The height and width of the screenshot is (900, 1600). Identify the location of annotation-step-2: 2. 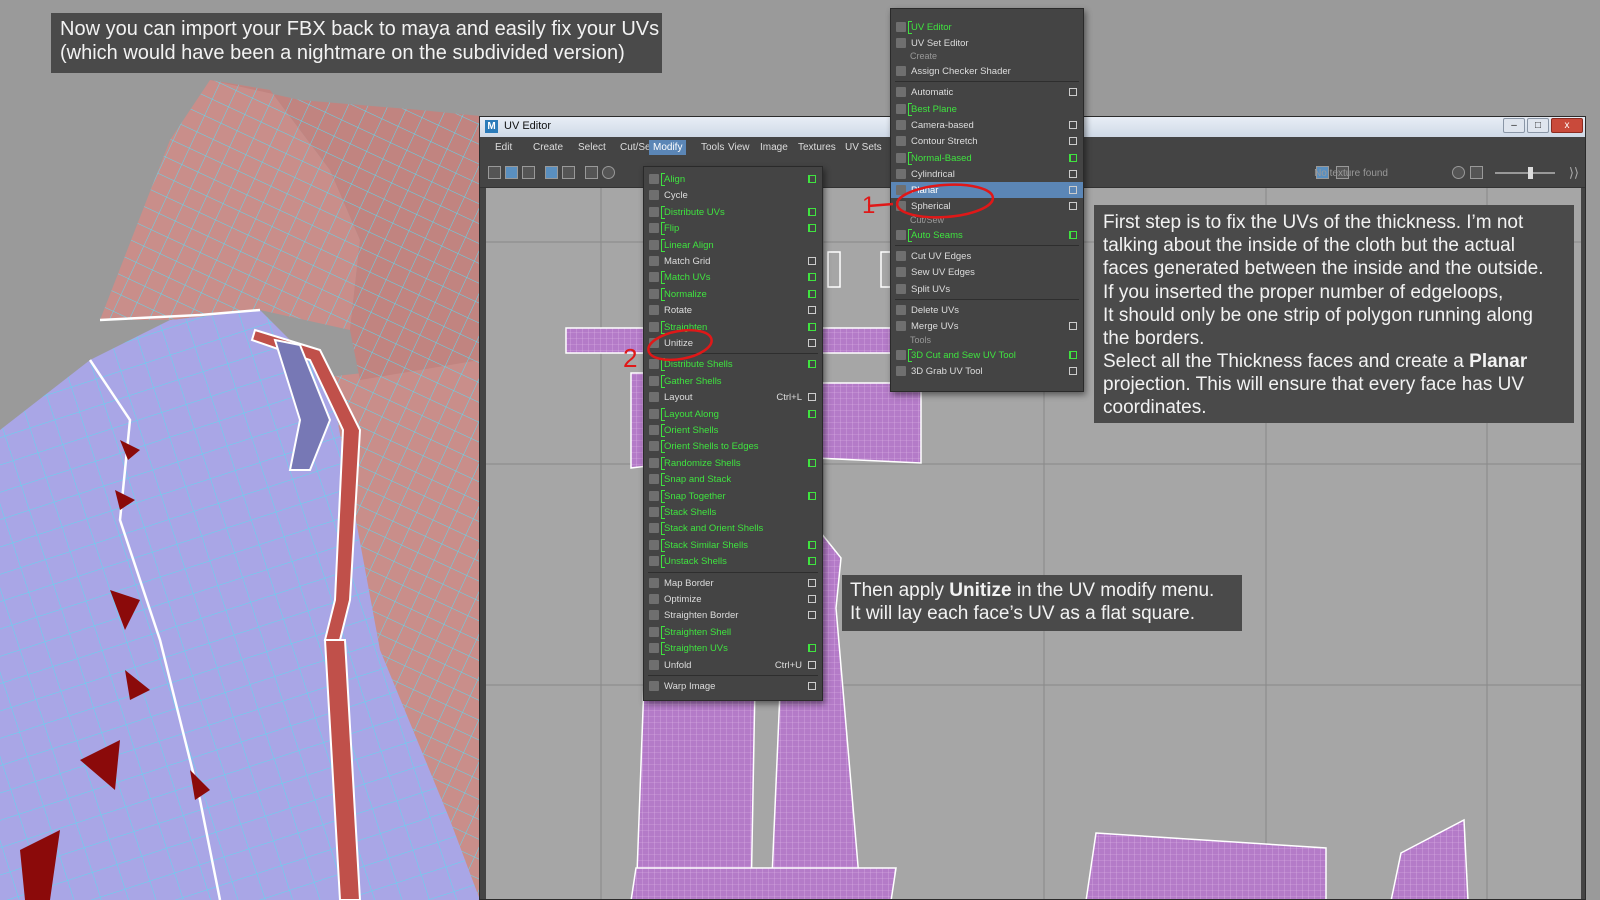
(630, 358).